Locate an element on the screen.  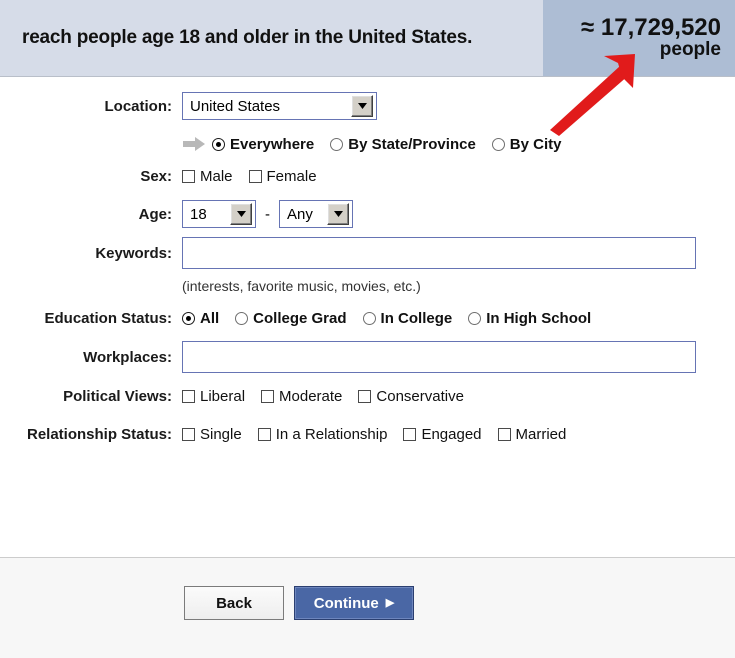
political-option-liberal-label: Liberal is located at coordinates (223, 396).